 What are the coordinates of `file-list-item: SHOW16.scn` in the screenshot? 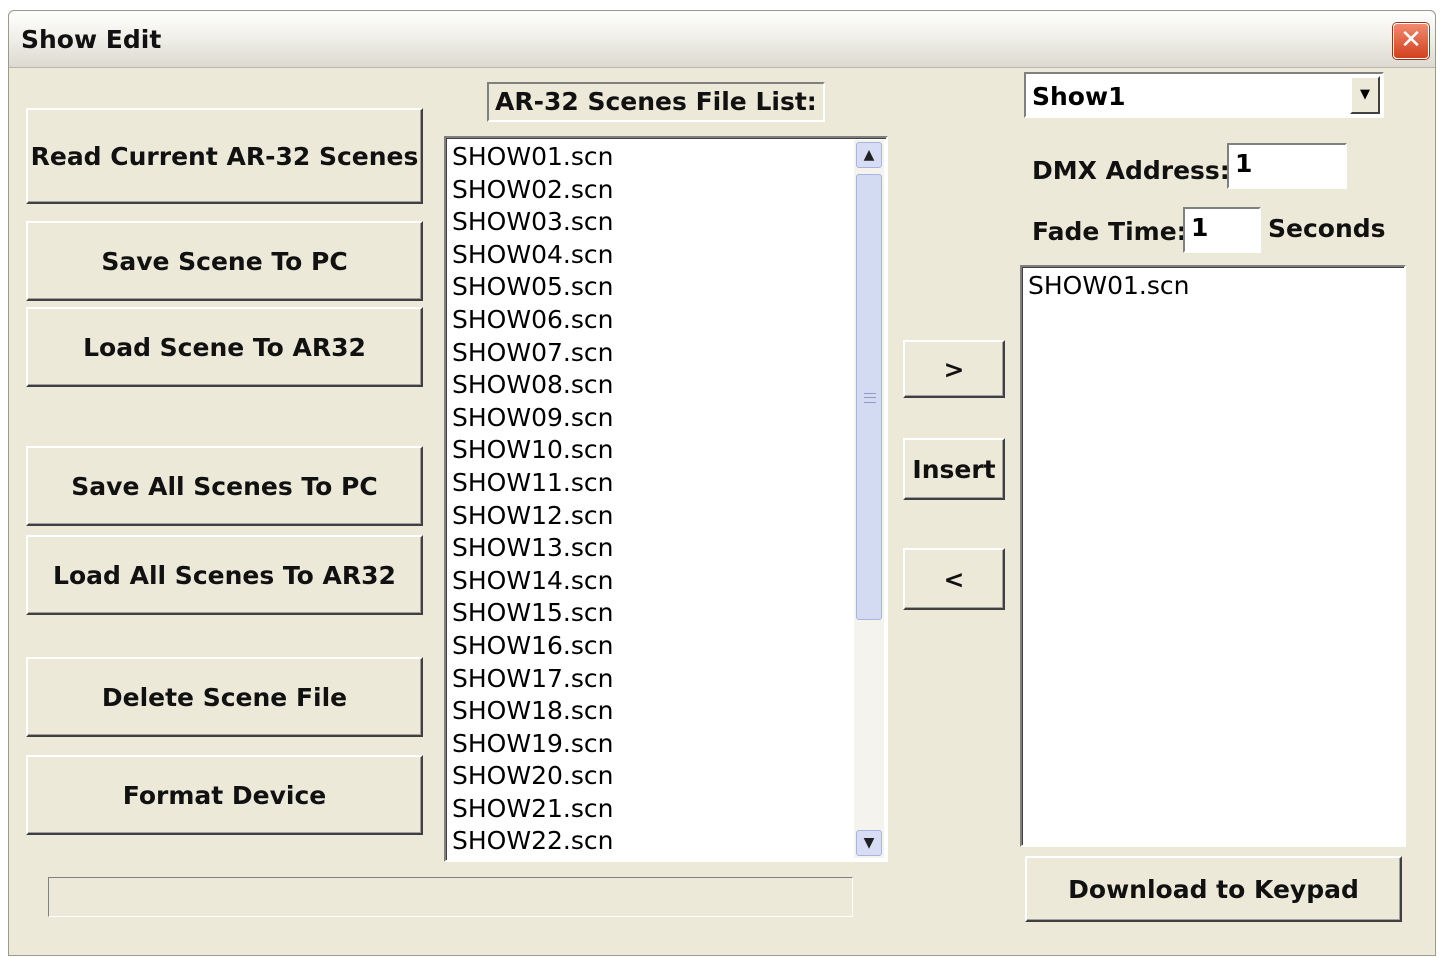 It's located at (529, 646).